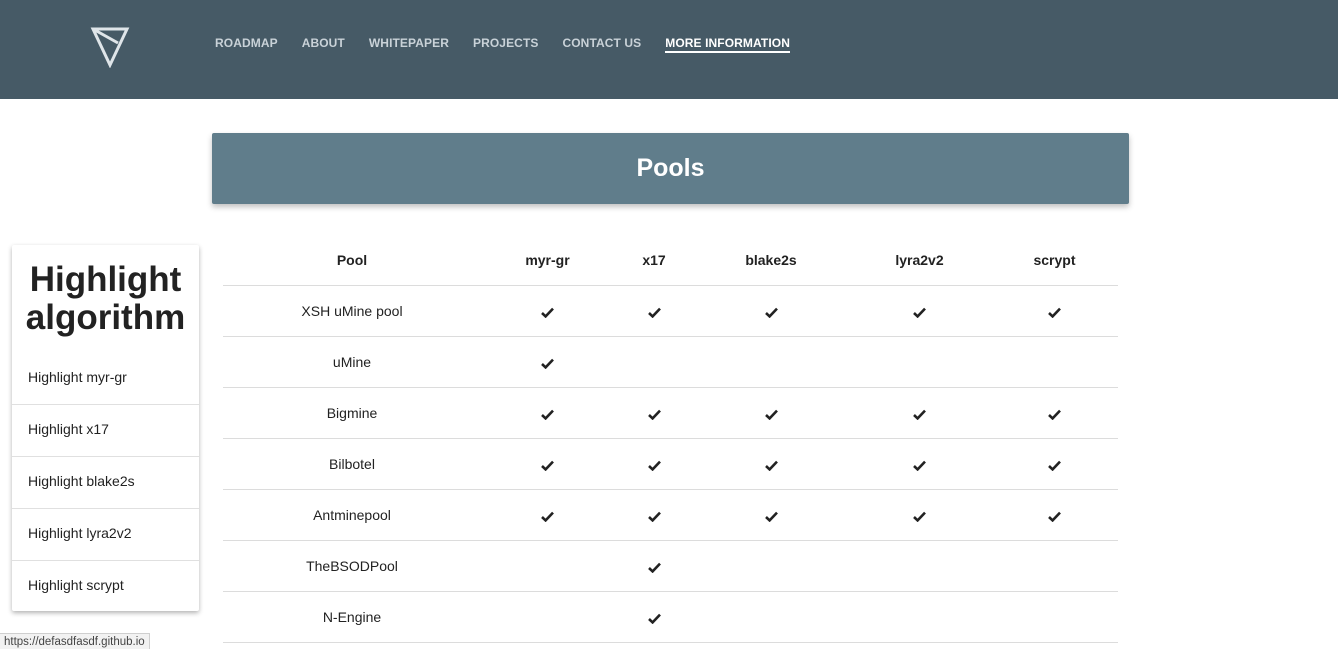  I want to click on table-row: TheBSODPool, so click(670, 566).